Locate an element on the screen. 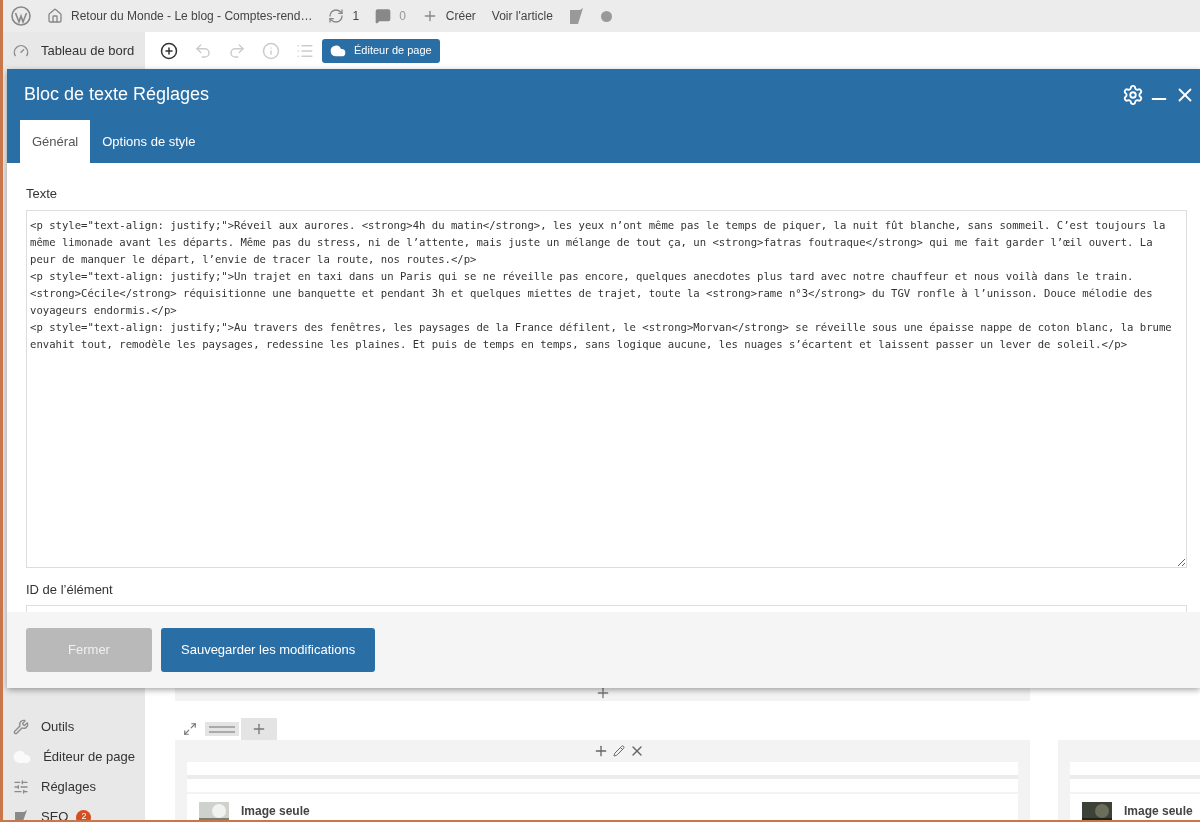 Image resolution: width=1200 pixels, height=822 pixels. save-button: Sauvegarder les modifications is located at coordinates (268, 650).